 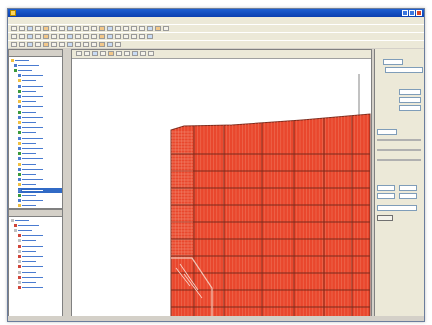 I want to click on name-field, so click(x=404, y=70).